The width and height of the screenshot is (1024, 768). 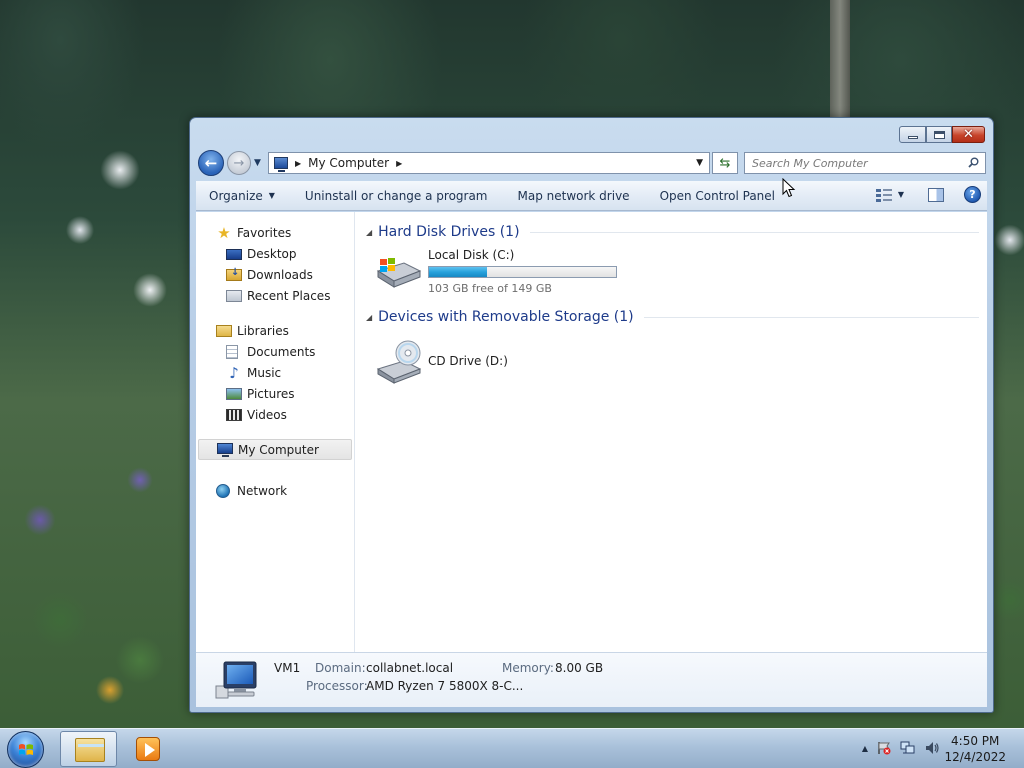 What do you see at coordinates (471, 255) in the screenshot?
I see `drive-name: Local Disk (C:)` at bounding box center [471, 255].